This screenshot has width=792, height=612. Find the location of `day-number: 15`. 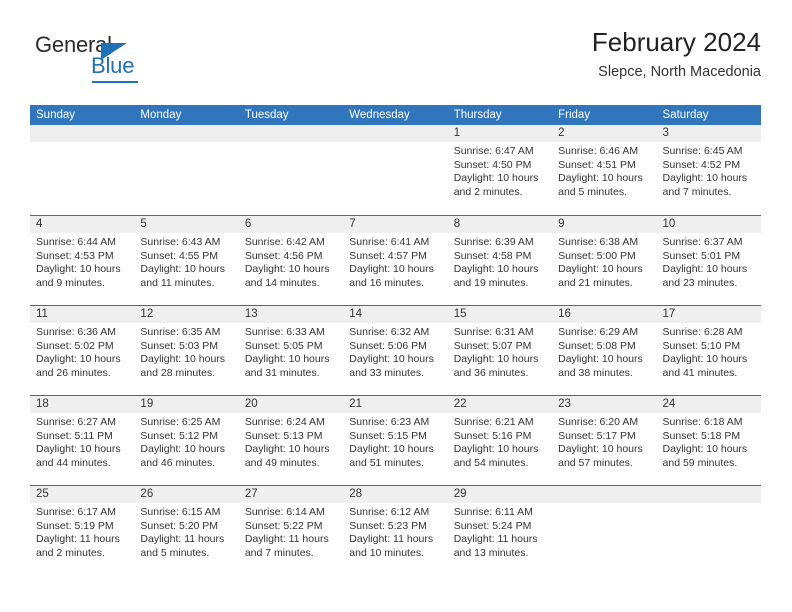

day-number: 15 is located at coordinates (500, 314).